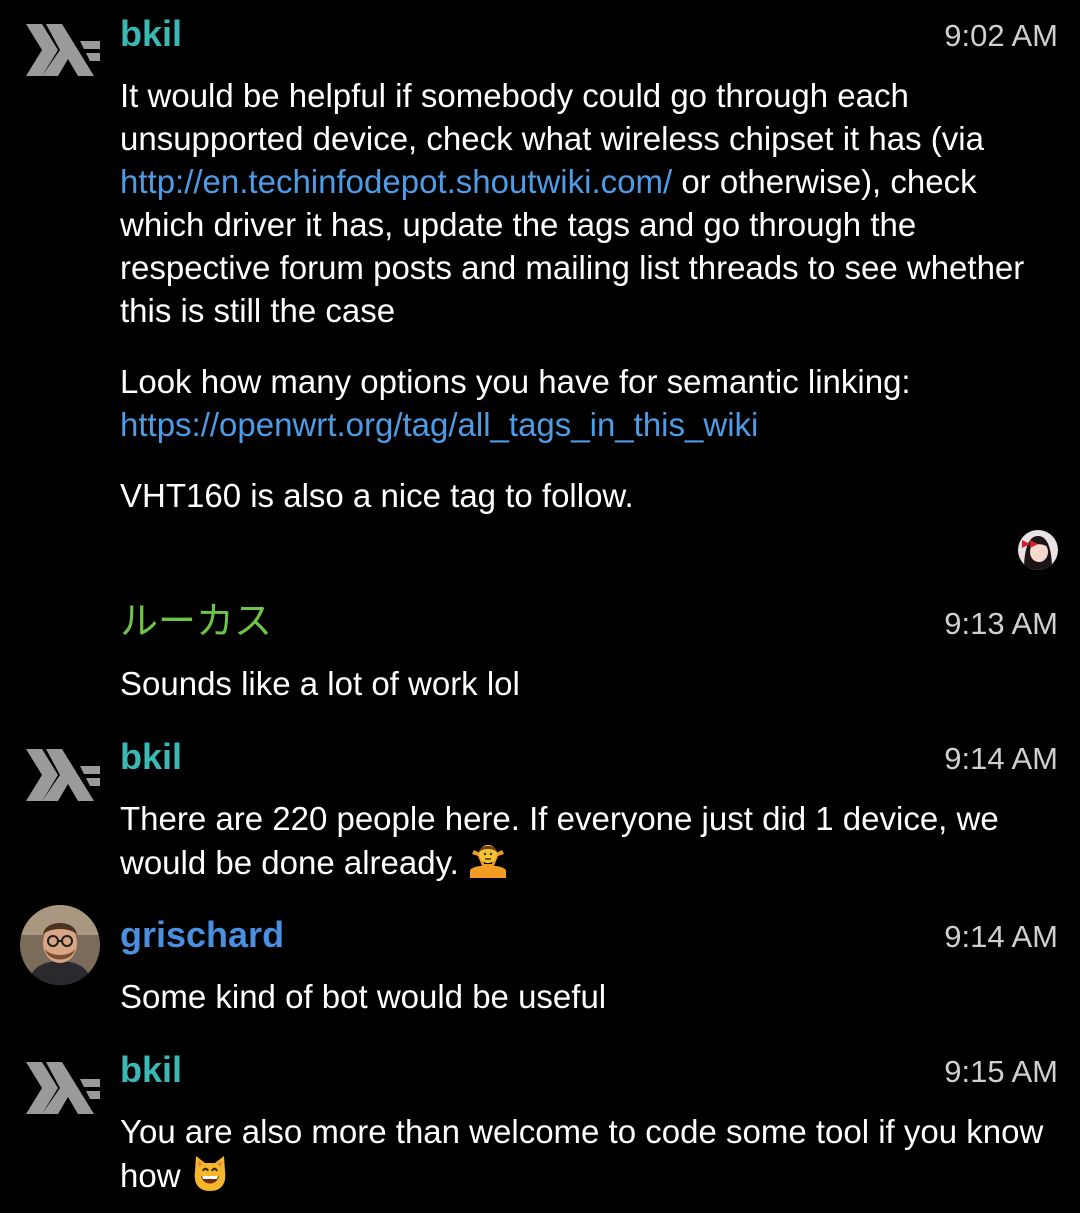  I want to click on techinfodepot-link: http://en.techinfodepot.shoutwiki.com/, so click(396, 181).